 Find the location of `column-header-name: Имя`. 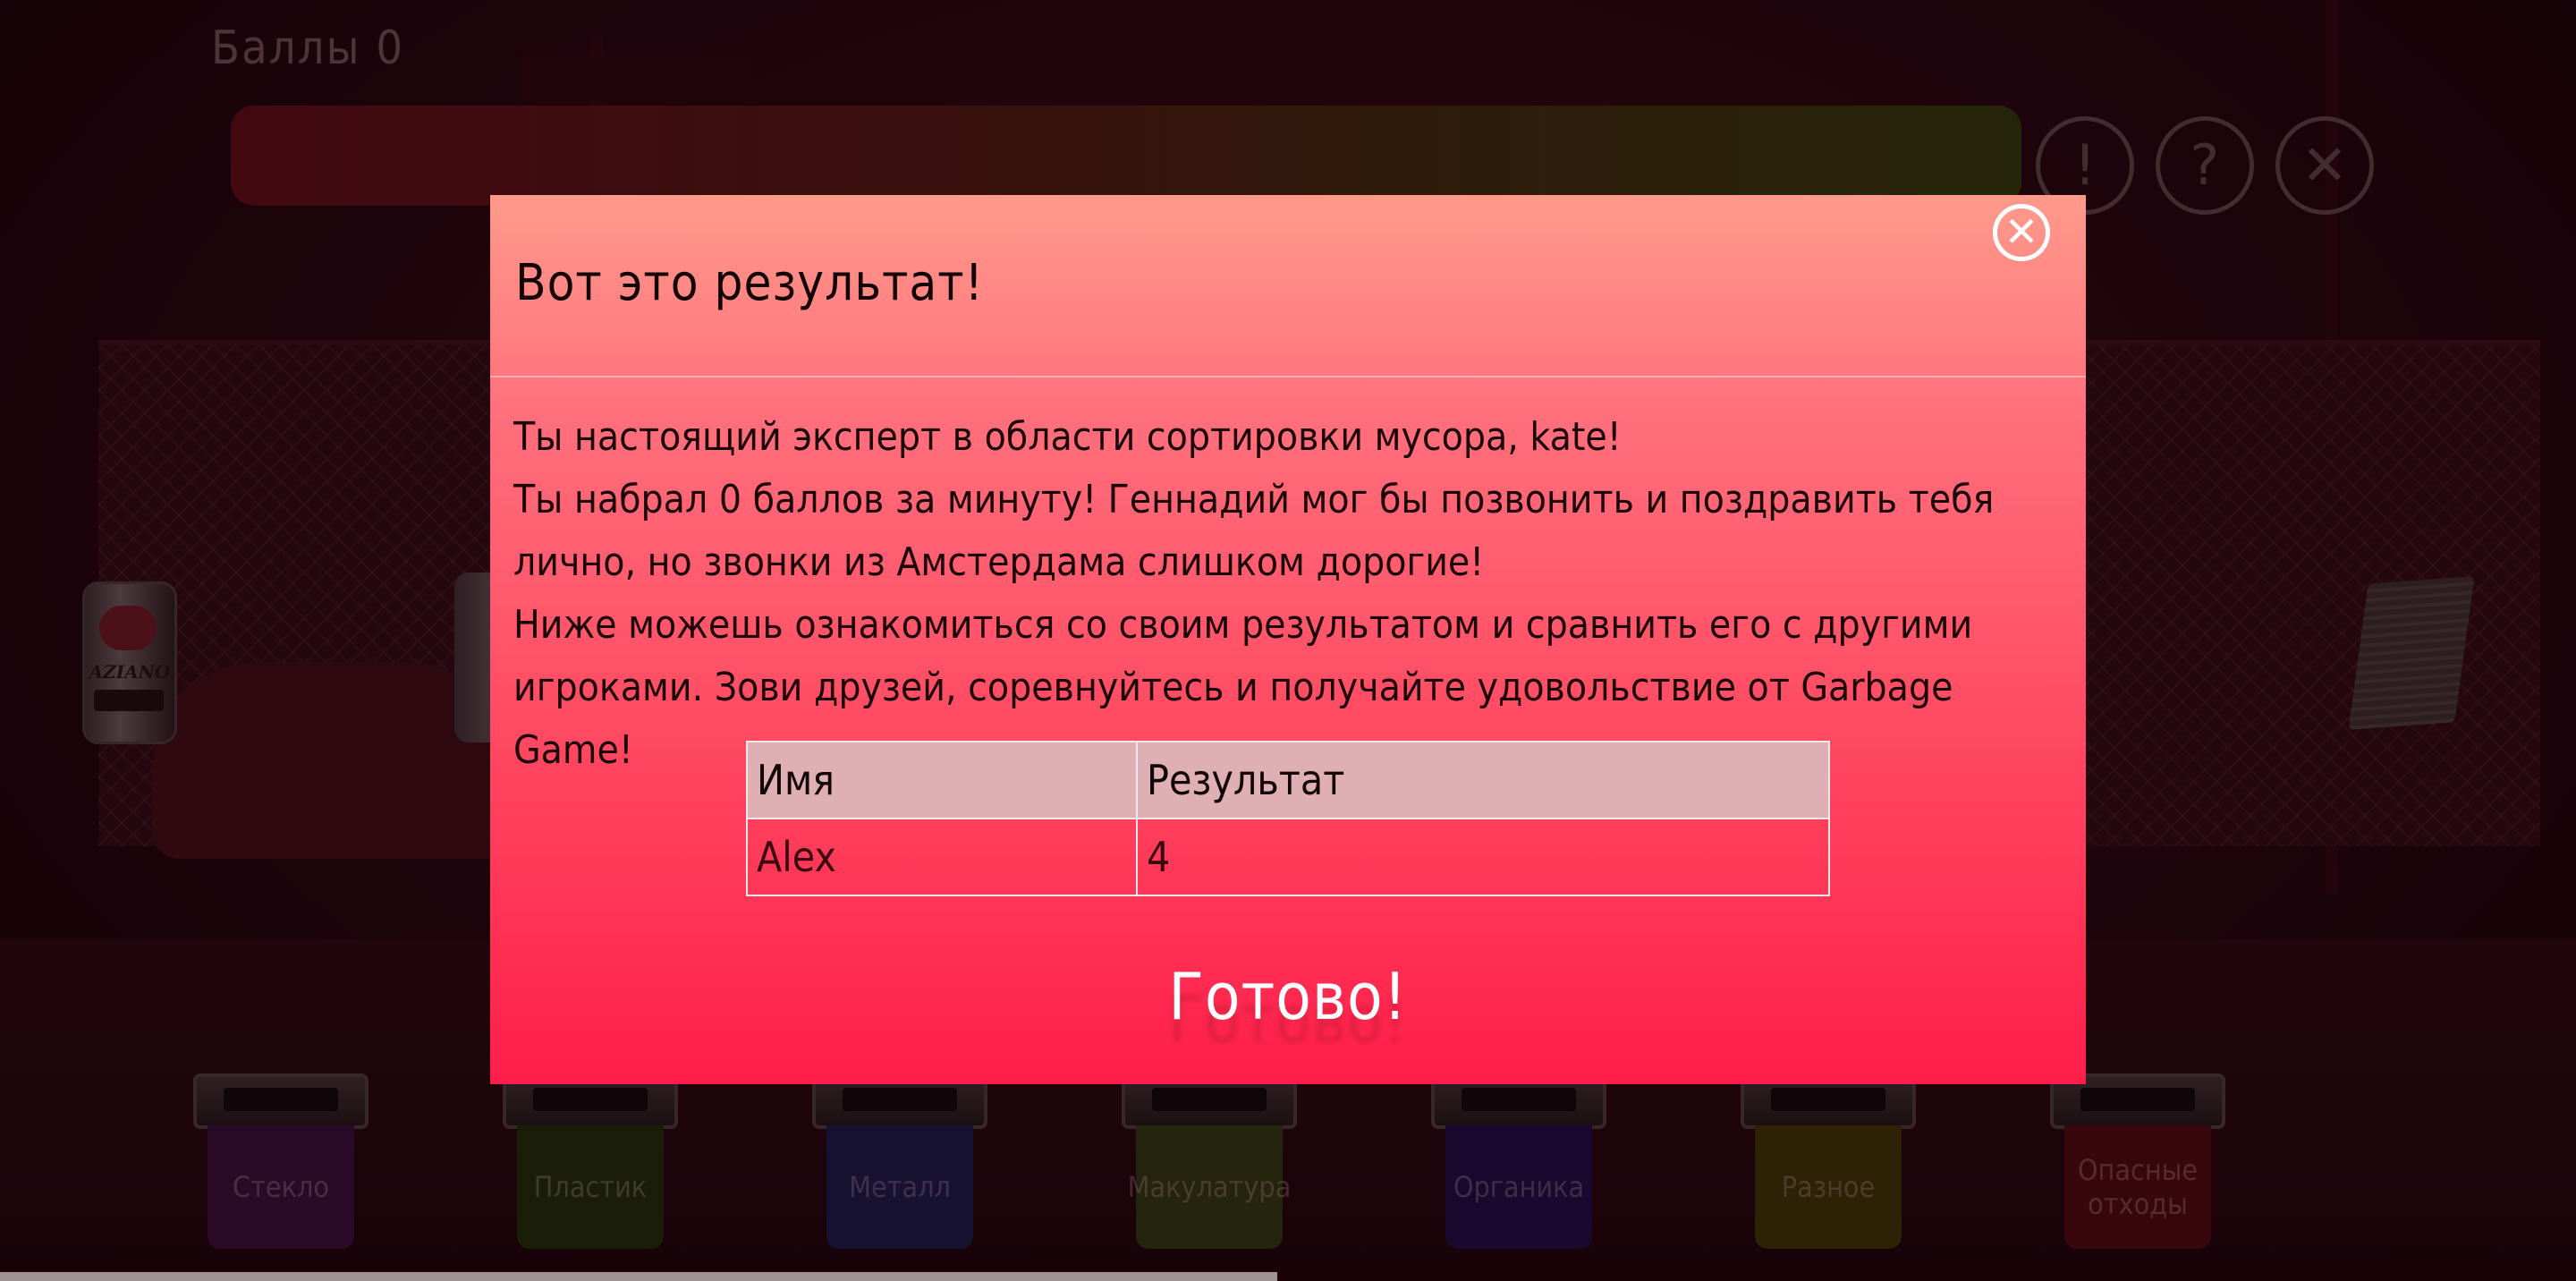

column-header-name: Имя is located at coordinates (942, 780).